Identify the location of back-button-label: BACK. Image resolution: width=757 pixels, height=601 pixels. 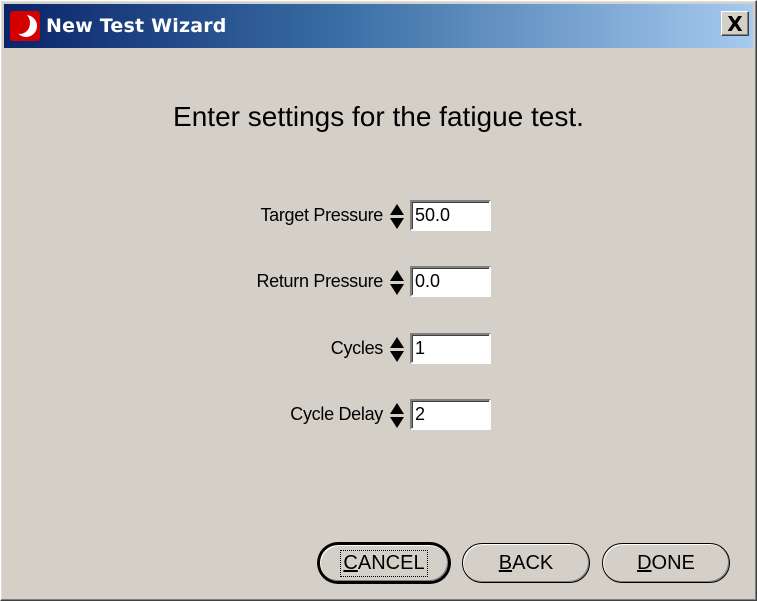
(526, 562).